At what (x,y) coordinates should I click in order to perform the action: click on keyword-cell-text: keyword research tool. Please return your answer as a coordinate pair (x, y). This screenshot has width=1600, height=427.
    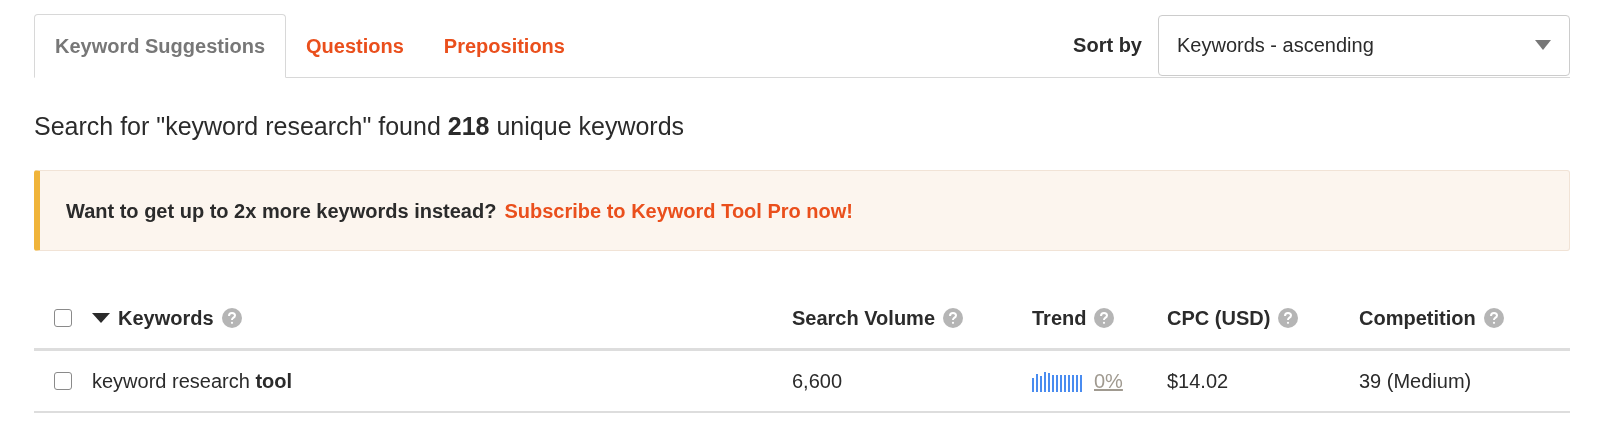
    Looking at the image, I should click on (193, 381).